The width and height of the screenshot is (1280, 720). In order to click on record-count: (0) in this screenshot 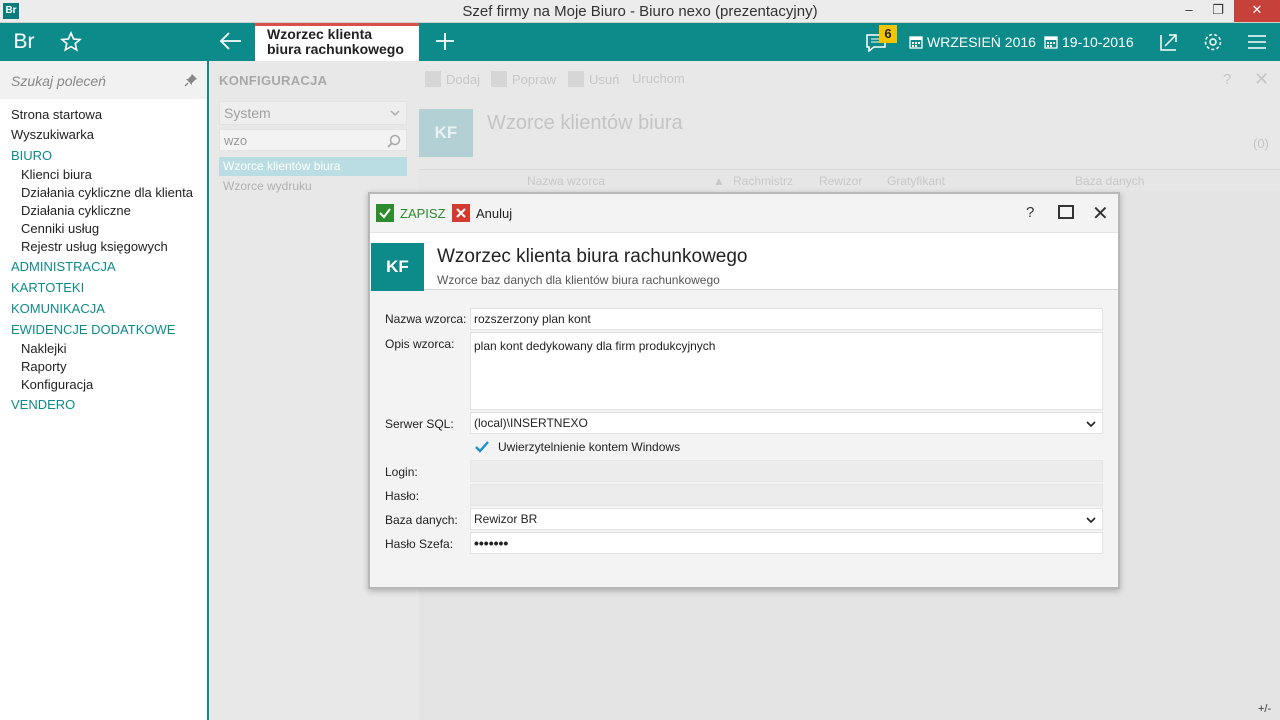, I will do `click(1261, 143)`.